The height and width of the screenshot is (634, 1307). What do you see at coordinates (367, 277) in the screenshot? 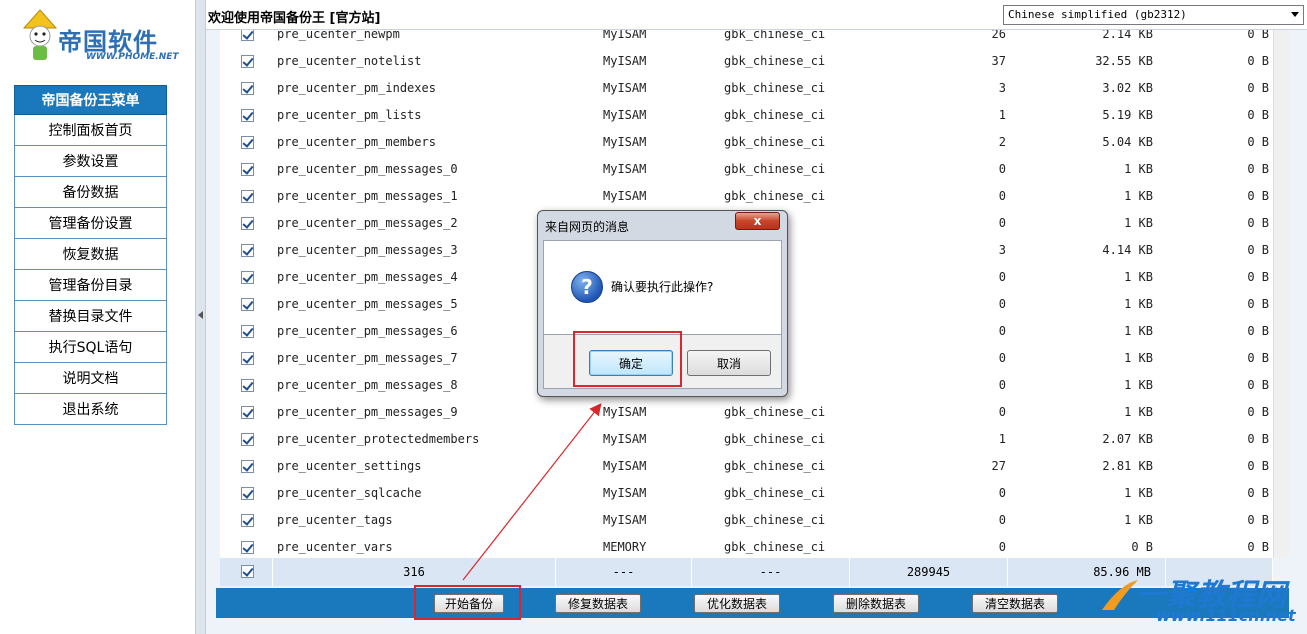
I see `table-name: pre_ucenter_pm_messages_4` at bounding box center [367, 277].